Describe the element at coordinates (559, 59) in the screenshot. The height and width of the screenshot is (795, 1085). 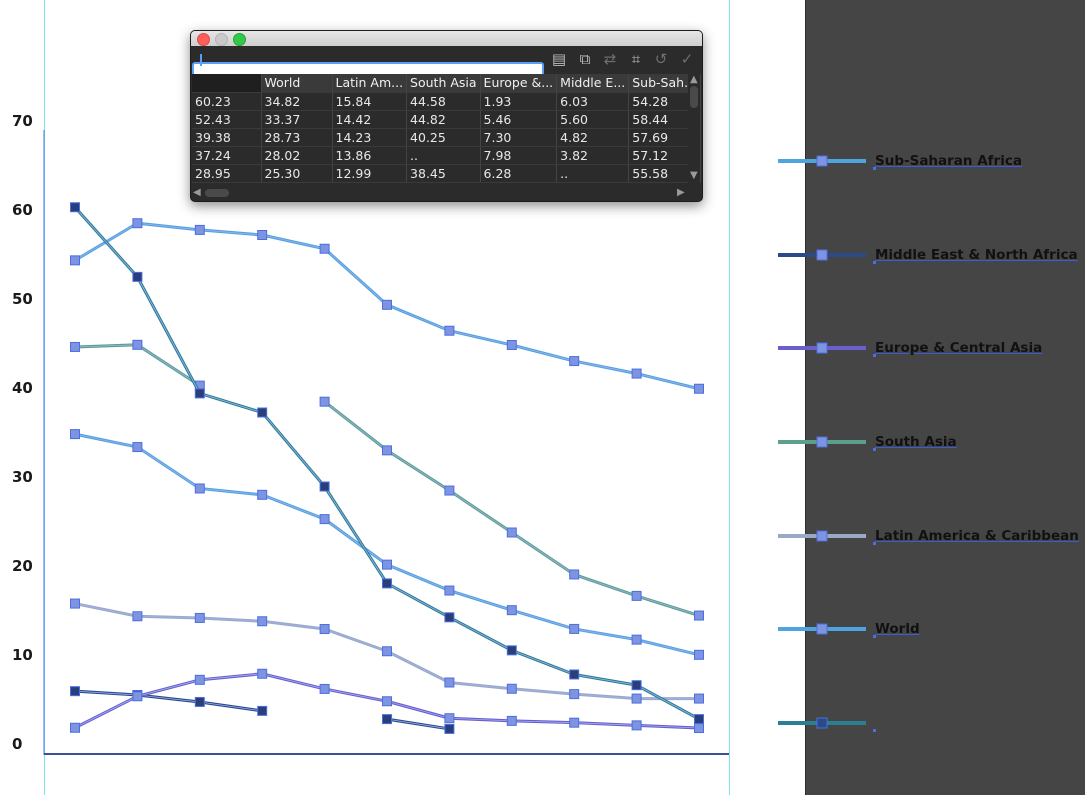
I see `import-data-icon: ▤` at that location.